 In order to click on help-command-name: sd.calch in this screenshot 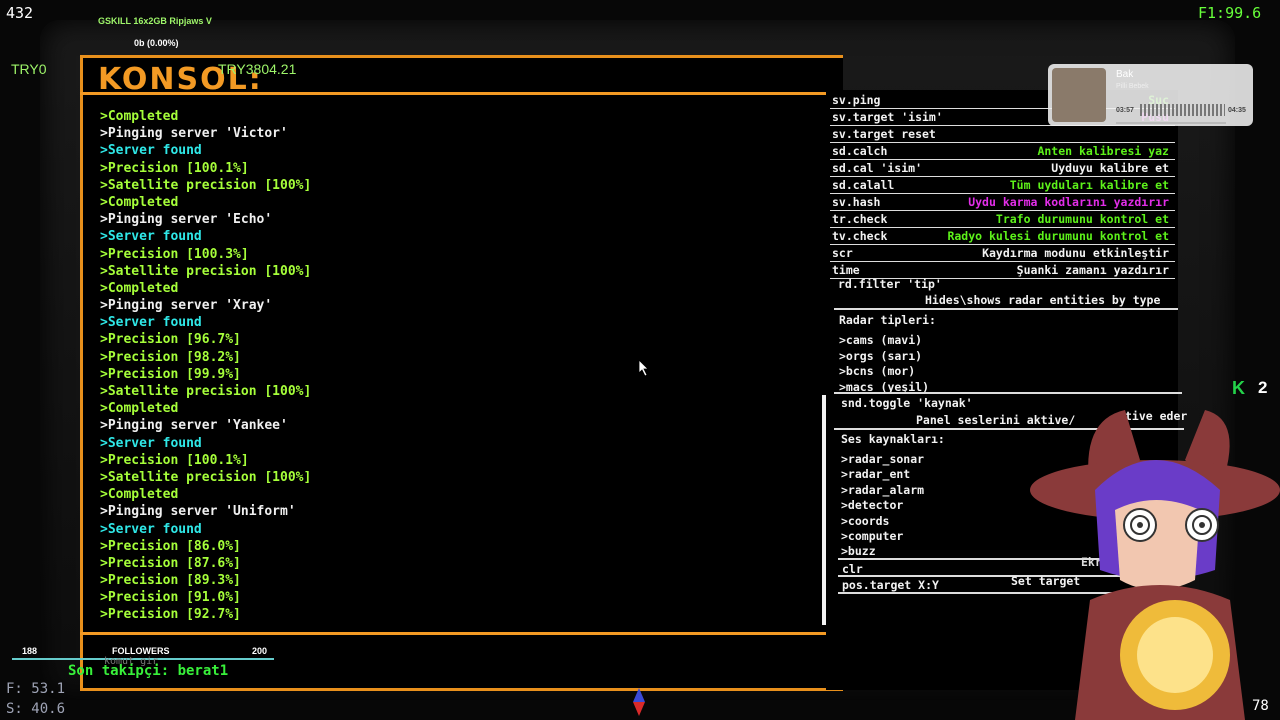, I will do `click(860, 151)`.